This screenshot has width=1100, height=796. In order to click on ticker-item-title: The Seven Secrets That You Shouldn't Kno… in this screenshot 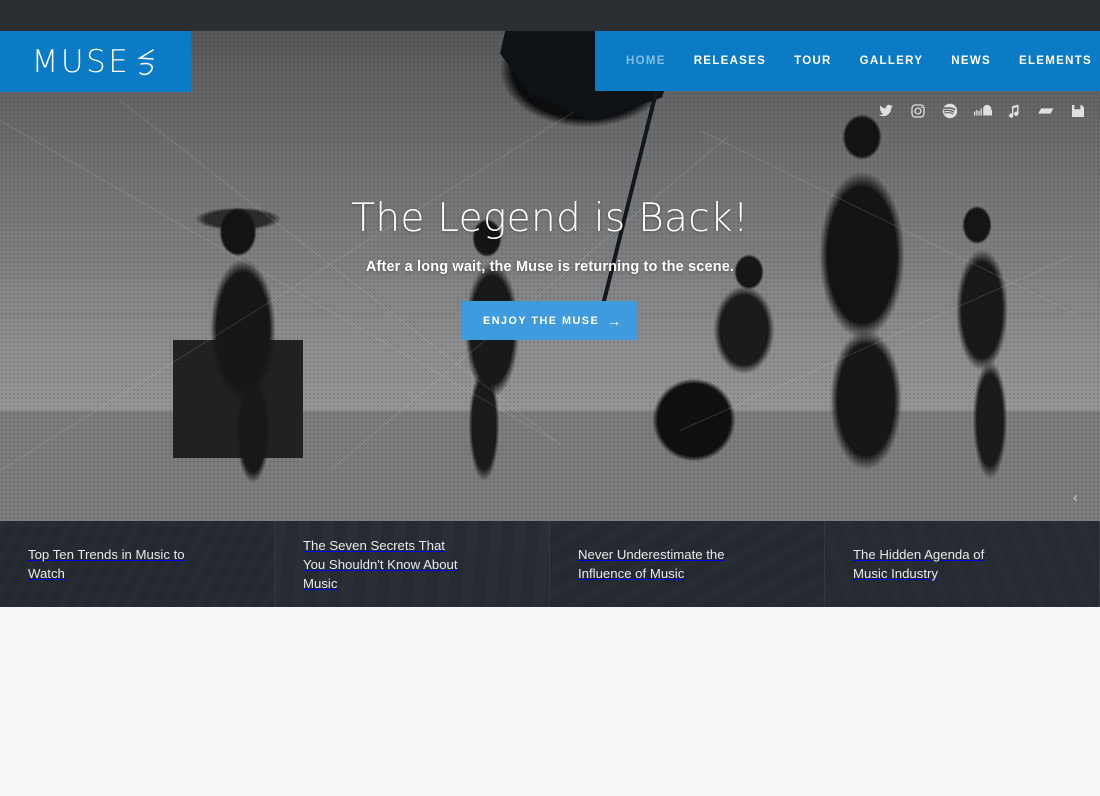, I will do `click(380, 564)`.